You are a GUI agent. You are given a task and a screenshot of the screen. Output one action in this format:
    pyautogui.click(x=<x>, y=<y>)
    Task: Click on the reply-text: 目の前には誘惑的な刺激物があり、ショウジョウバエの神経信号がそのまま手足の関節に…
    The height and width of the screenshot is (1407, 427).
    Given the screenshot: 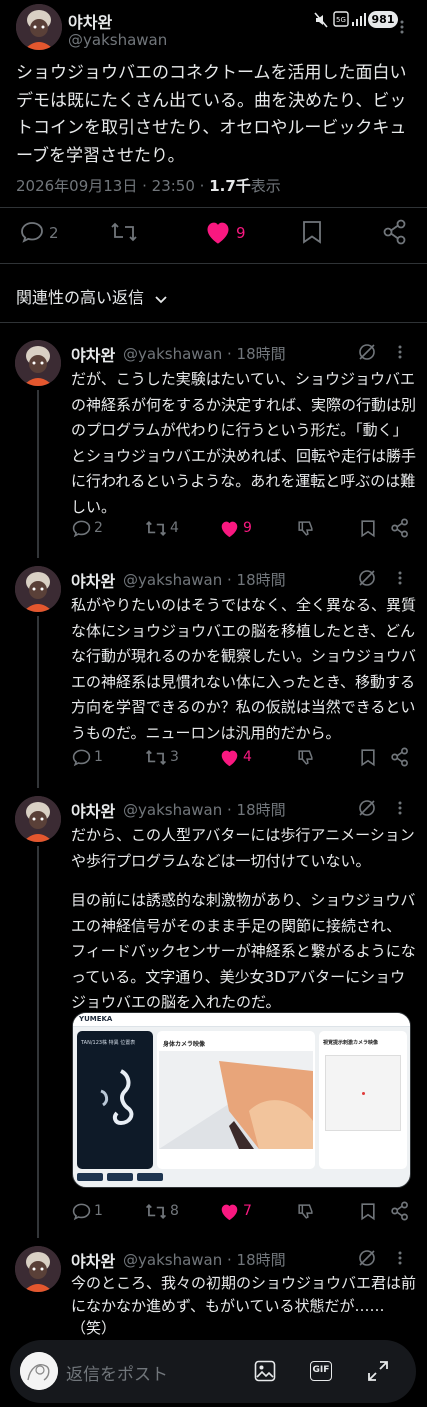 What is the action you would take?
    pyautogui.click(x=243, y=951)
    